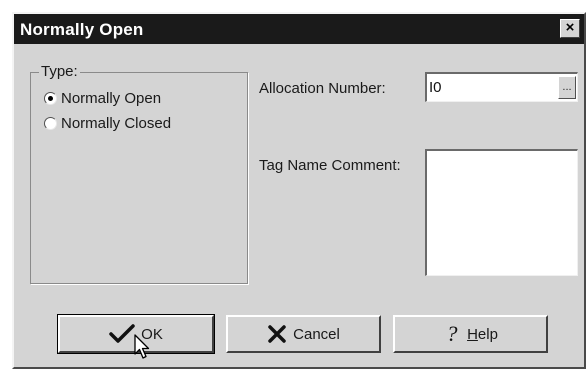 The height and width of the screenshot is (371, 588). Describe the element at coordinates (484, 87) in the screenshot. I see `allocation-number-input` at that location.